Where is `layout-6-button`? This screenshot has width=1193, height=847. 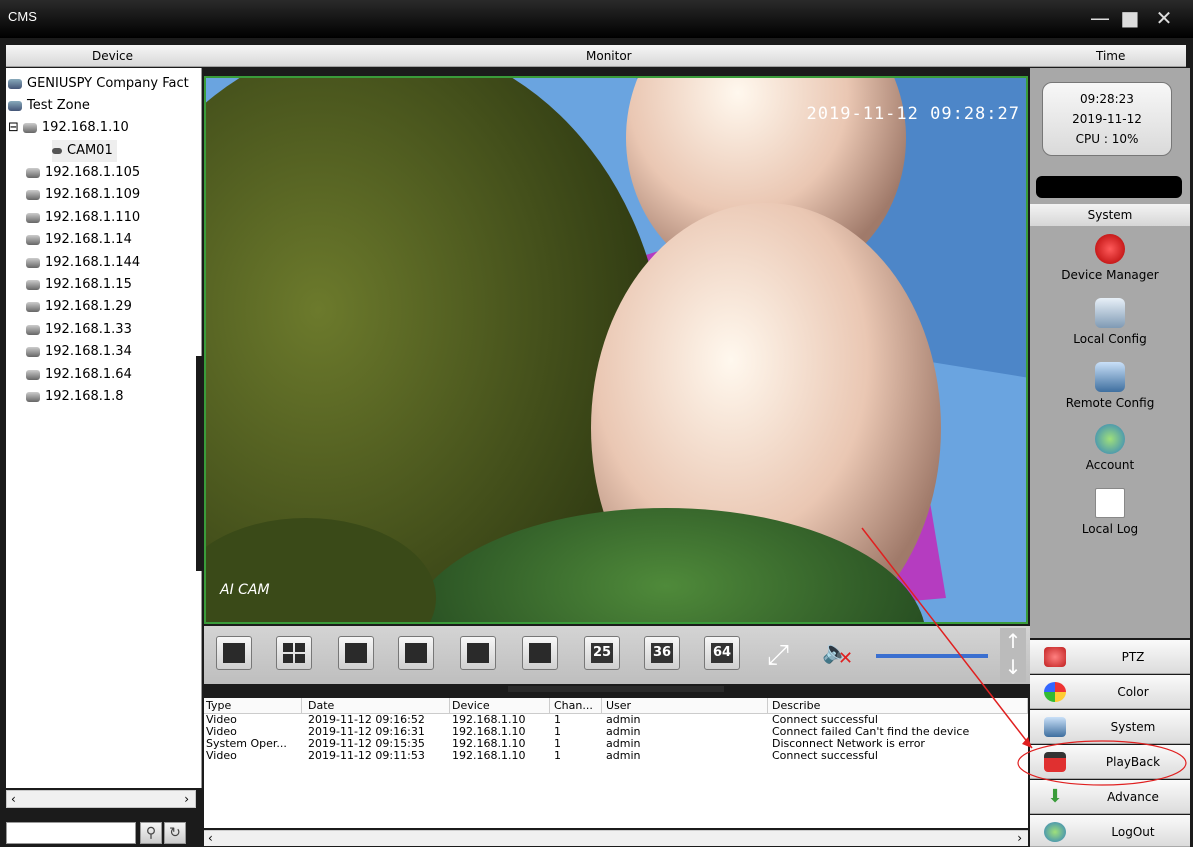 layout-6-button is located at coordinates (356, 653).